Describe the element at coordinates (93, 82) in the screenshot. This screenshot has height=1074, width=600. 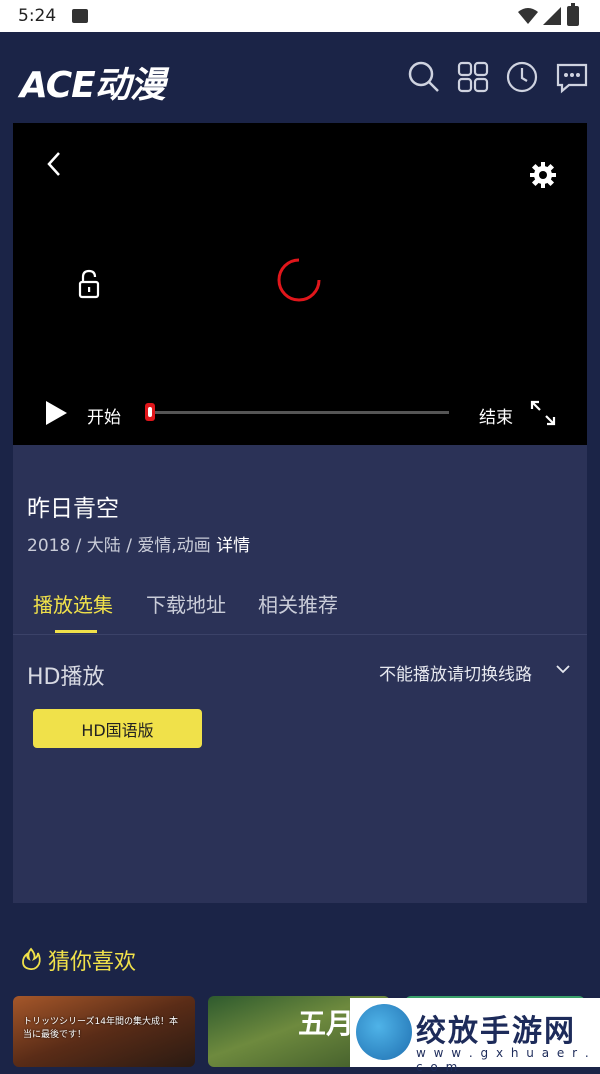
I see `app-logo: ACE动漫` at that location.